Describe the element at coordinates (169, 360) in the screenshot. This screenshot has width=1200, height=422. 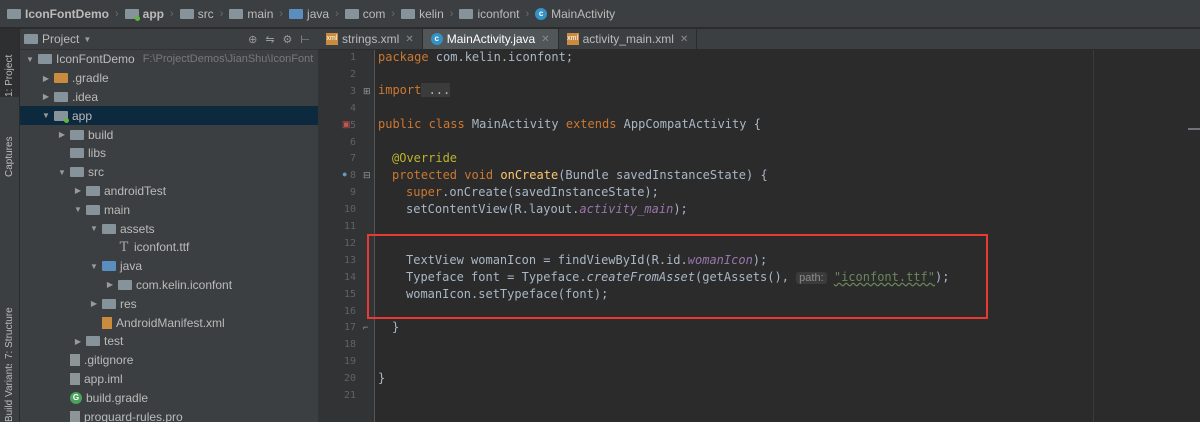
I see `tree-item: .gitignore` at that location.